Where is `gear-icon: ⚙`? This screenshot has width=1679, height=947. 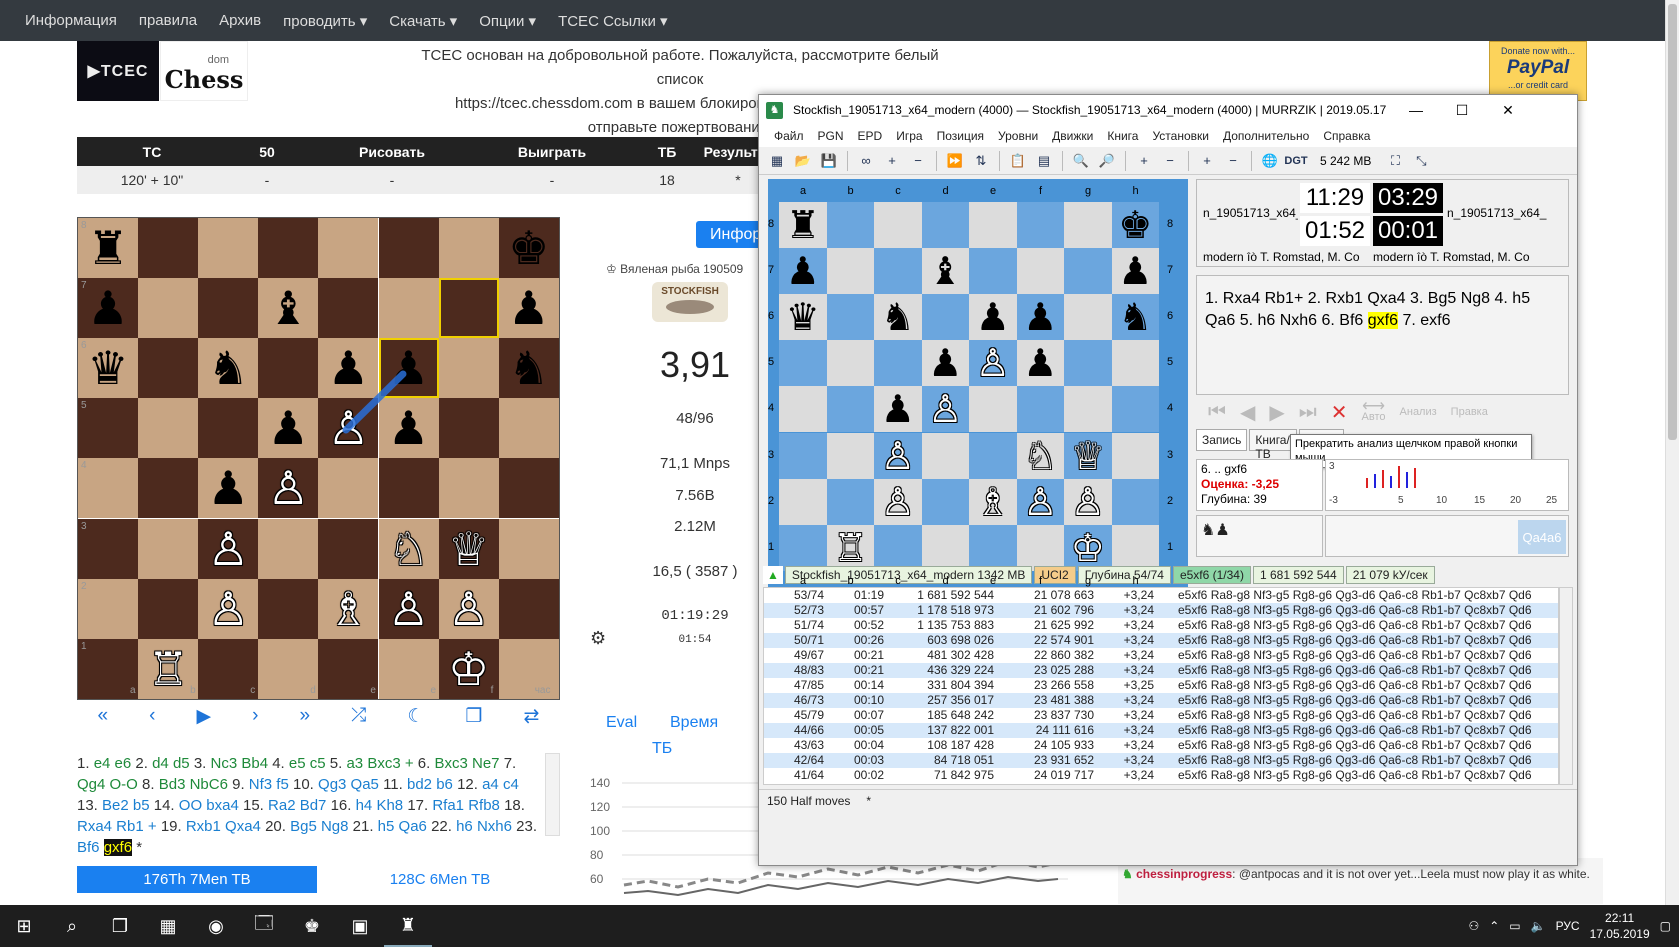 gear-icon: ⚙ is located at coordinates (598, 638).